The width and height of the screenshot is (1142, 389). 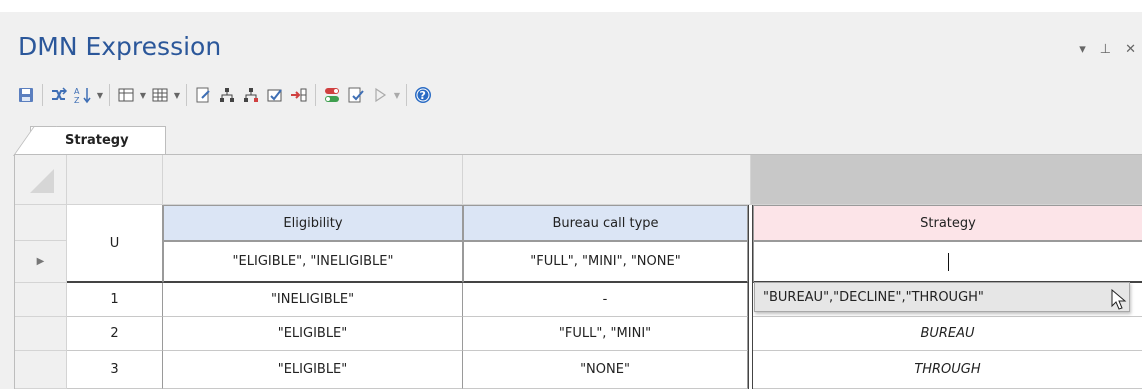 I want to click on tab-row: Strategy, so click(x=571, y=137).